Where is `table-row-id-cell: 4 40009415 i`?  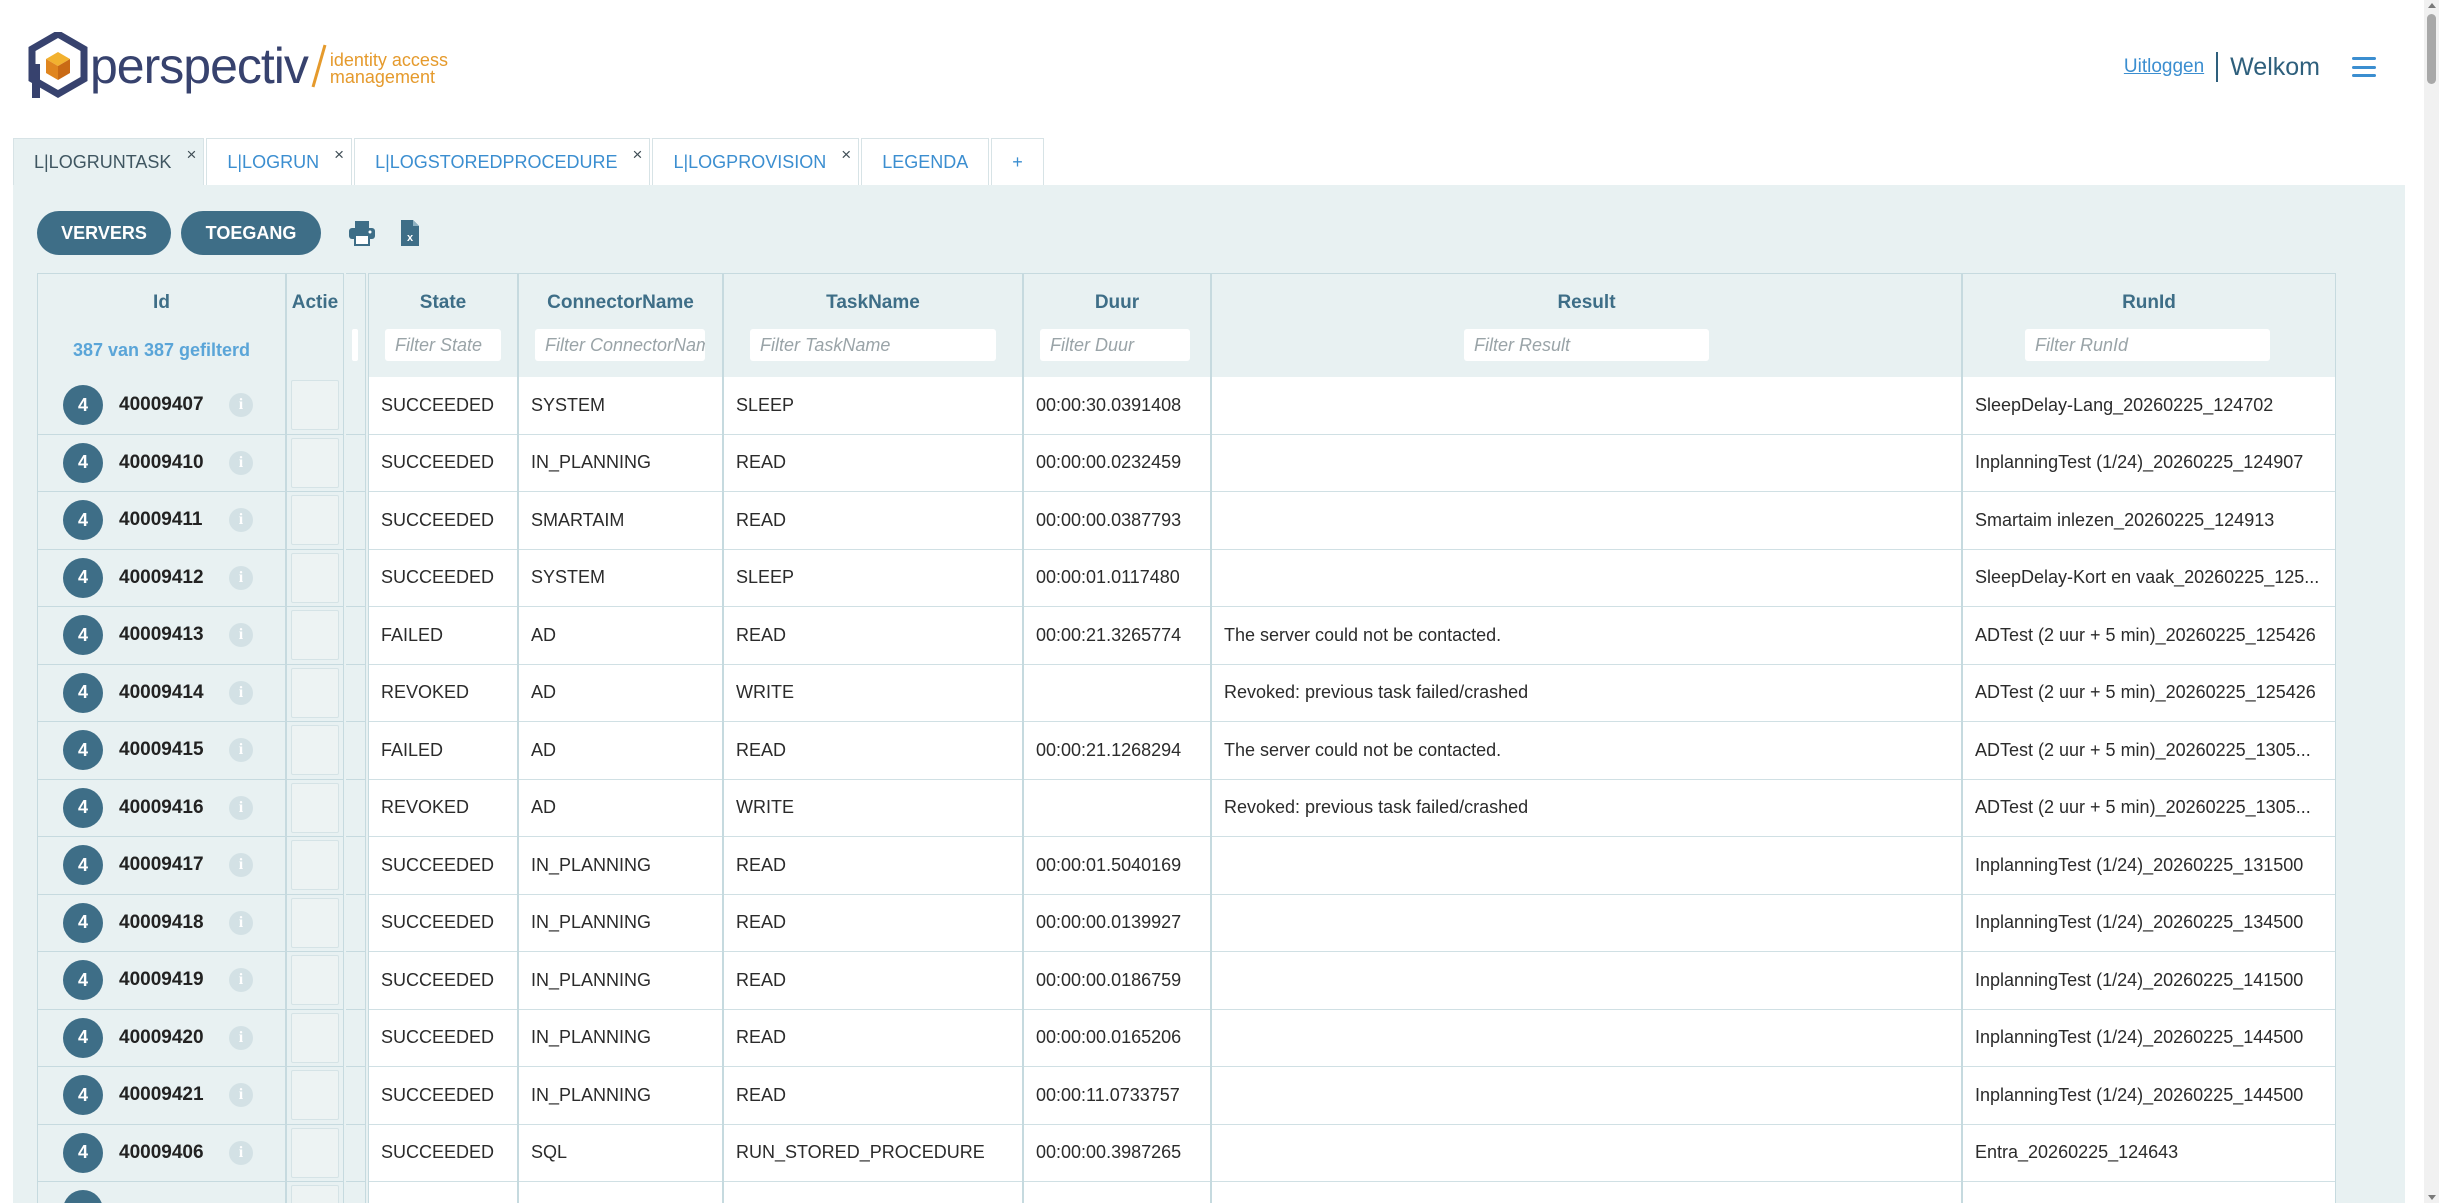
table-row-id-cell: 4 40009415 i is located at coordinates (161, 751).